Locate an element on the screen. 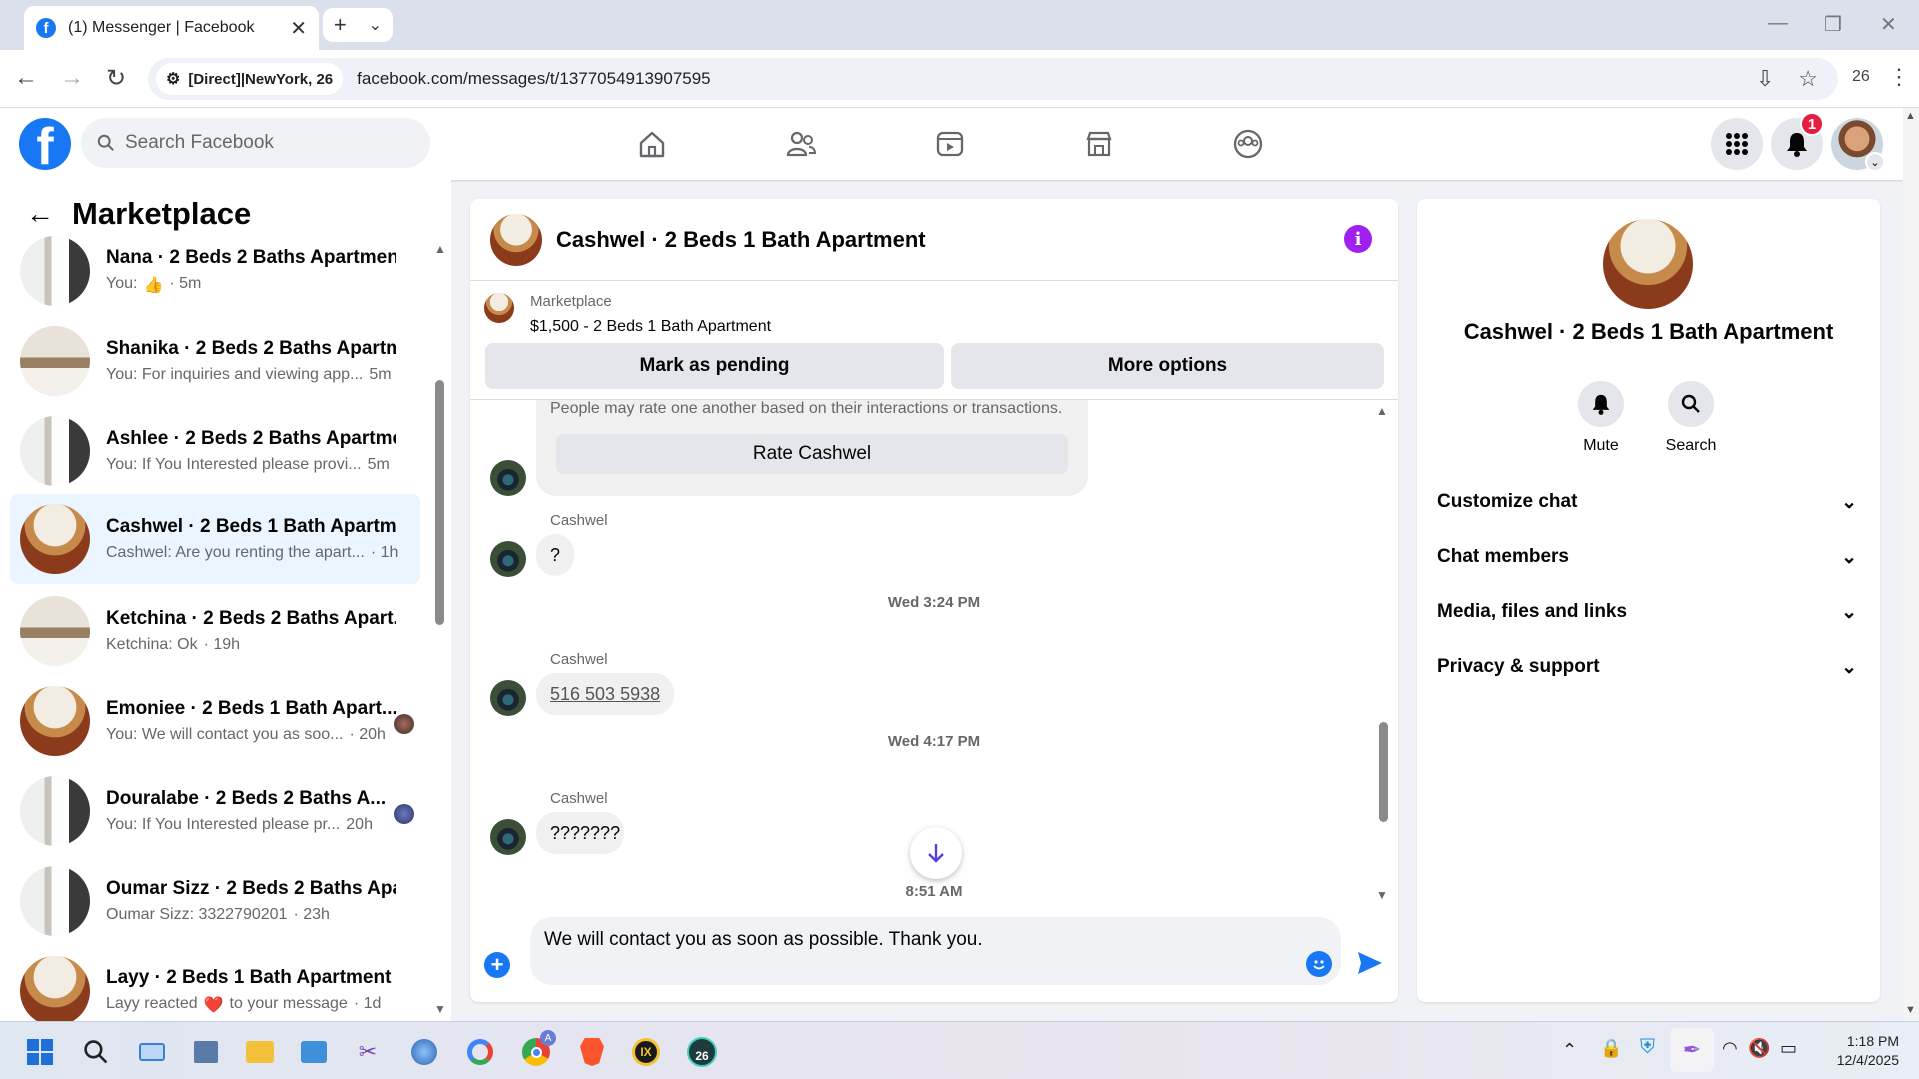 This screenshot has width=1919, height=1079. profile-26-app-icon: 26 is located at coordinates (702, 1052).